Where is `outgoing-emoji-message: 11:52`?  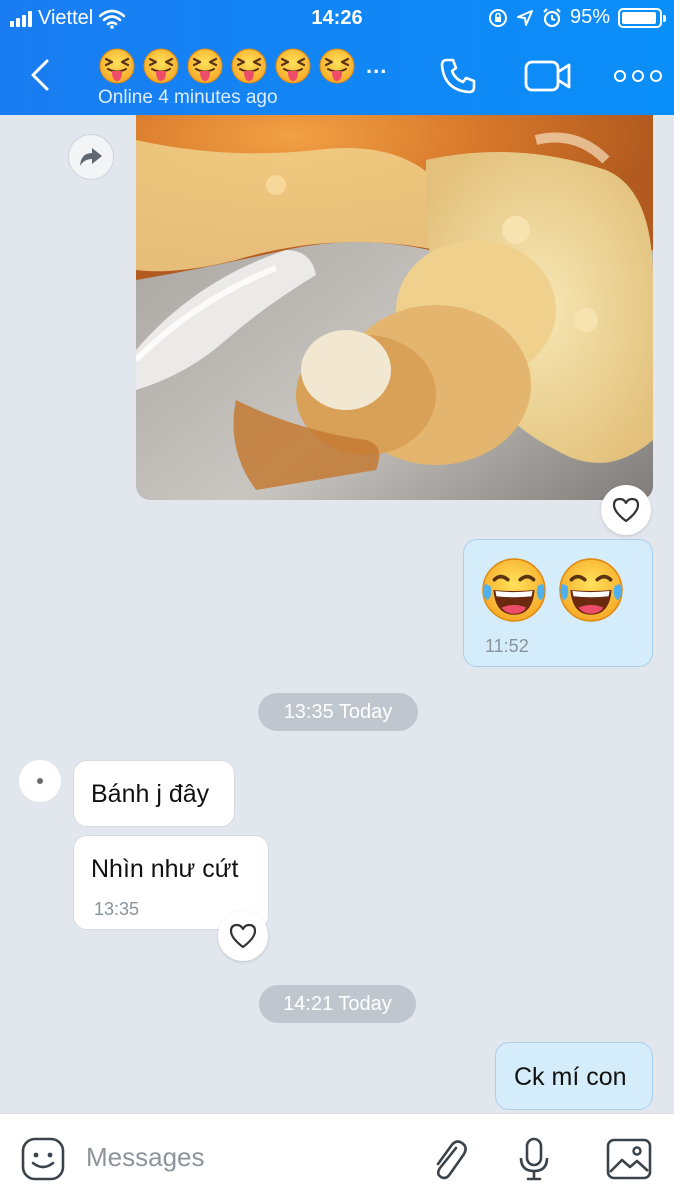
outgoing-emoji-message: 11:52 is located at coordinates (558, 603).